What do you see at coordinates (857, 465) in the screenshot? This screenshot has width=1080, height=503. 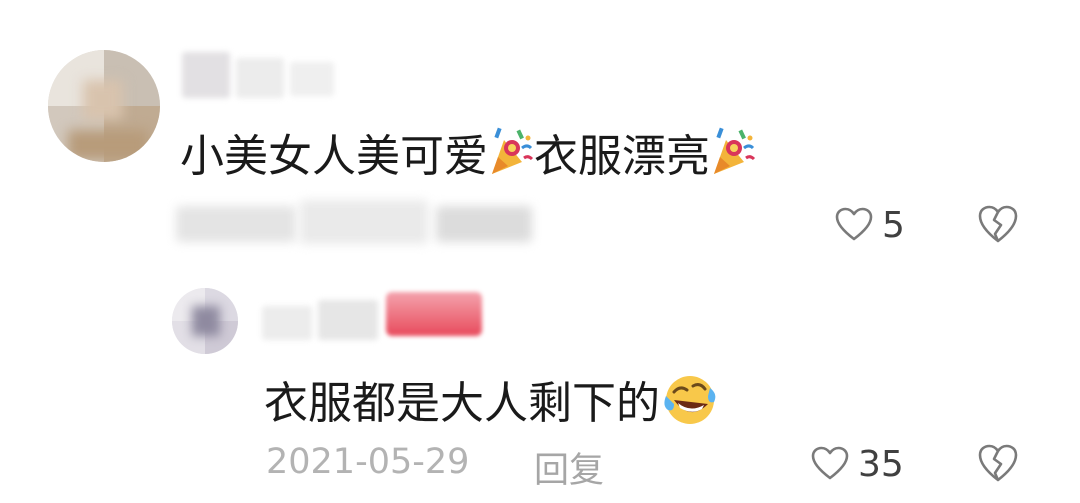 I see `reply-like-button: 35` at bounding box center [857, 465].